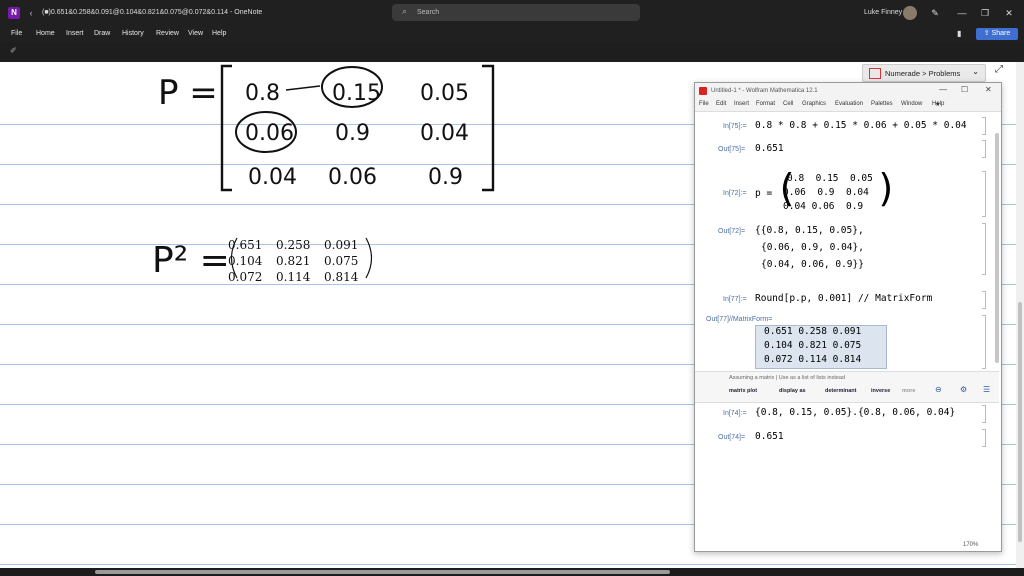 This screenshot has height=576, width=1024. Describe the element at coordinates (855, 412) in the screenshot. I see `in74-code: {0.8, 0.15, 0.05}.{0.8, 0.06, 0.04}` at that location.